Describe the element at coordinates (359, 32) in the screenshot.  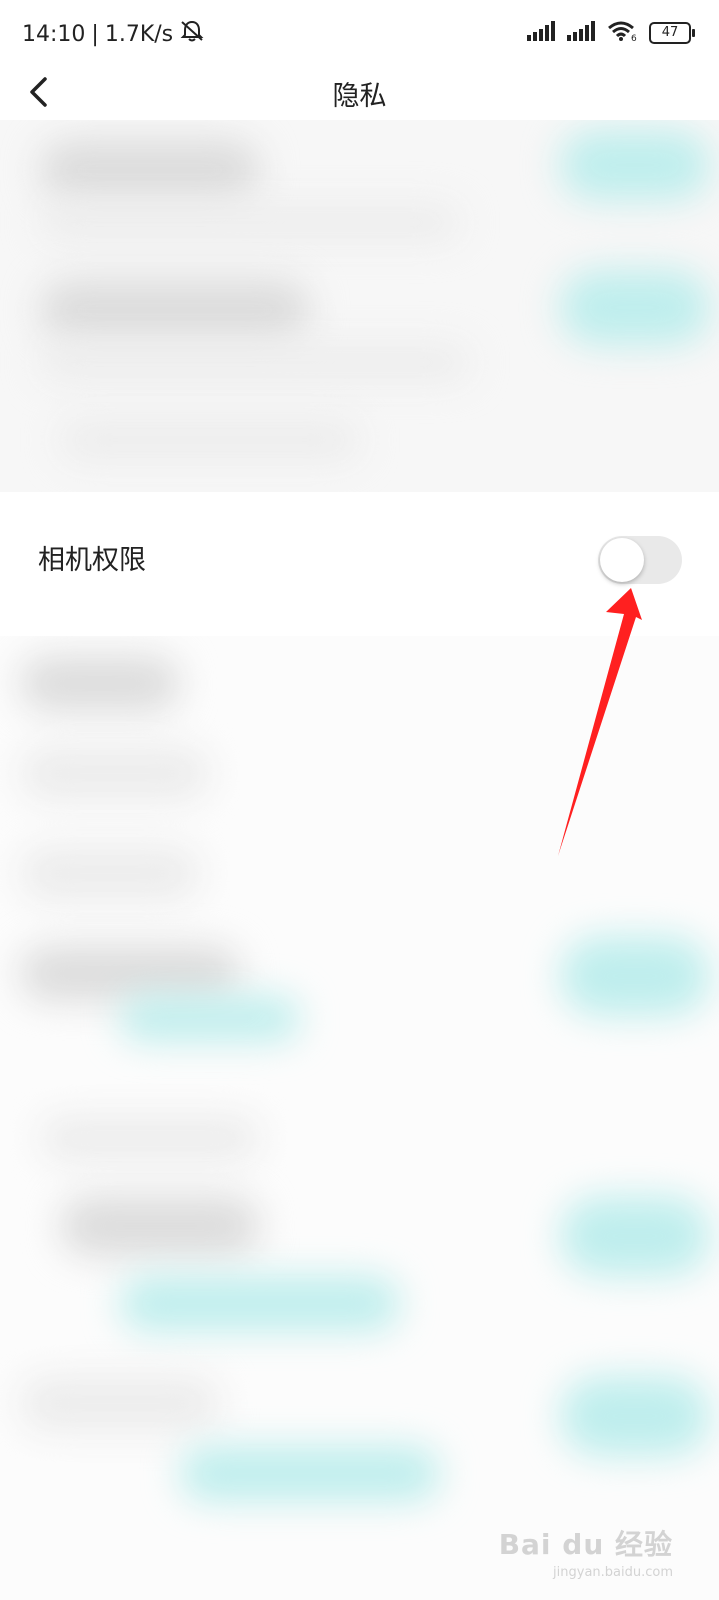
I see `status-bar: 14:10 | 1.7K/s 6 47` at that location.